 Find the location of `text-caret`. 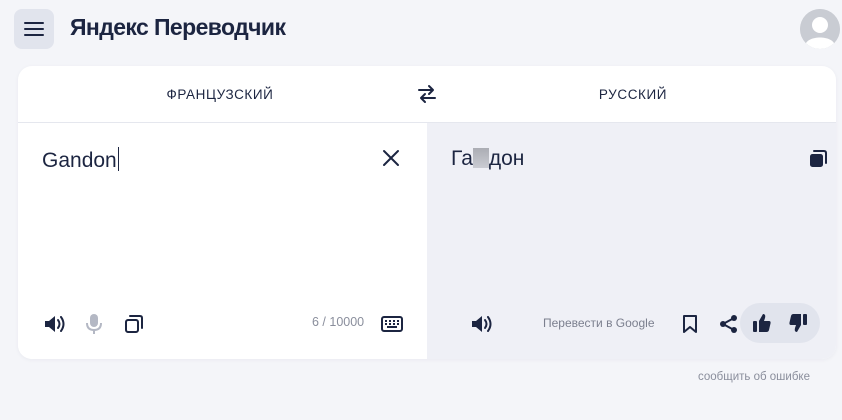

text-caret is located at coordinates (118, 159).